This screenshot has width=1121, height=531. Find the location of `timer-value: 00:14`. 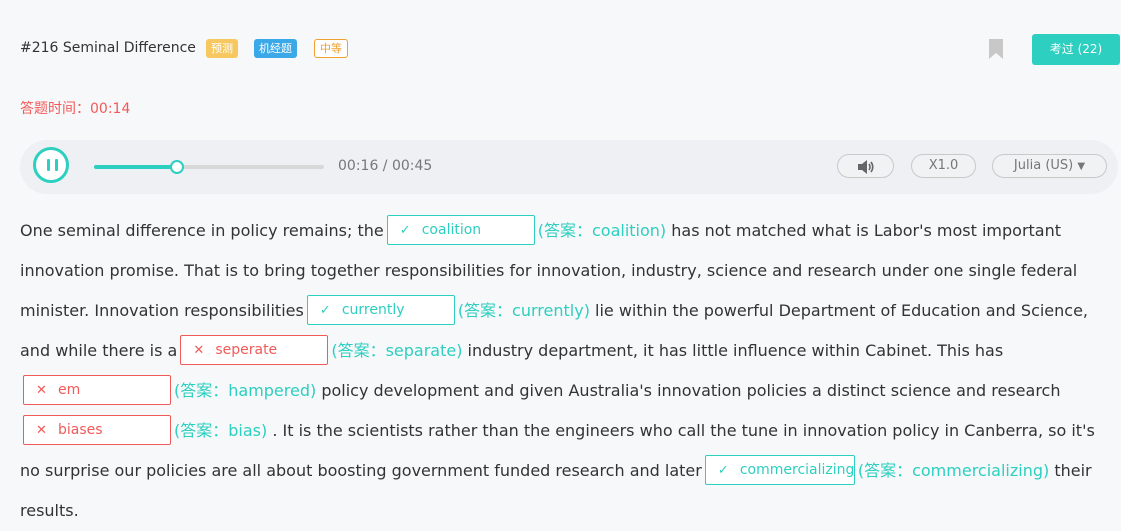

timer-value: 00:14 is located at coordinates (110, 109).